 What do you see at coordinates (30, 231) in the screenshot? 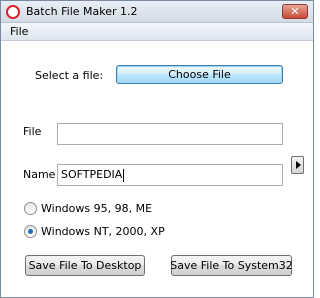
I see `radio-winnt` at bounding box center [30, 231].